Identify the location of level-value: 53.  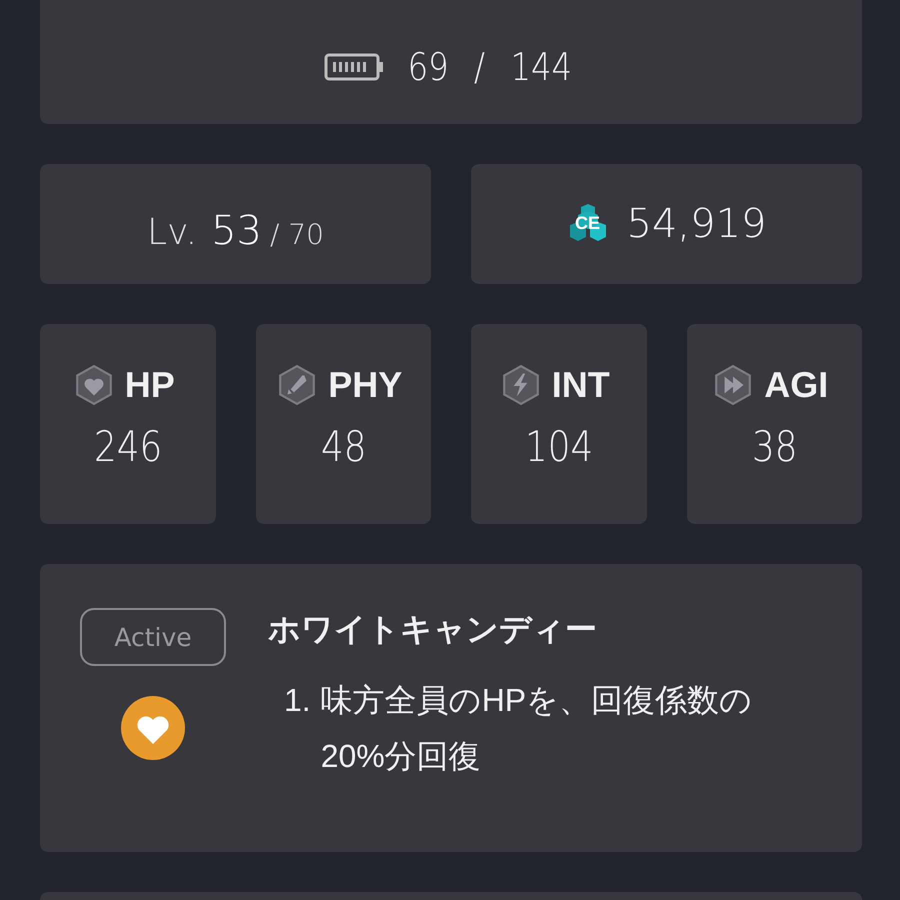
(236, 231).